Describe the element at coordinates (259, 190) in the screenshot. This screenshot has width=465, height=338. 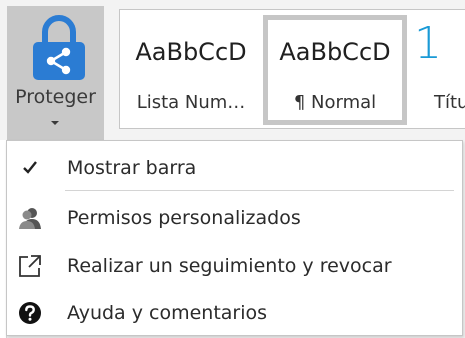
I see `menu-separator` at that location.